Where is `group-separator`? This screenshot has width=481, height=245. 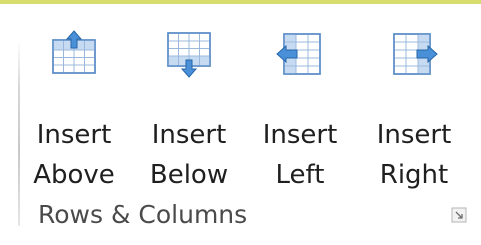 group-separator is located at coordinates (19, 133).